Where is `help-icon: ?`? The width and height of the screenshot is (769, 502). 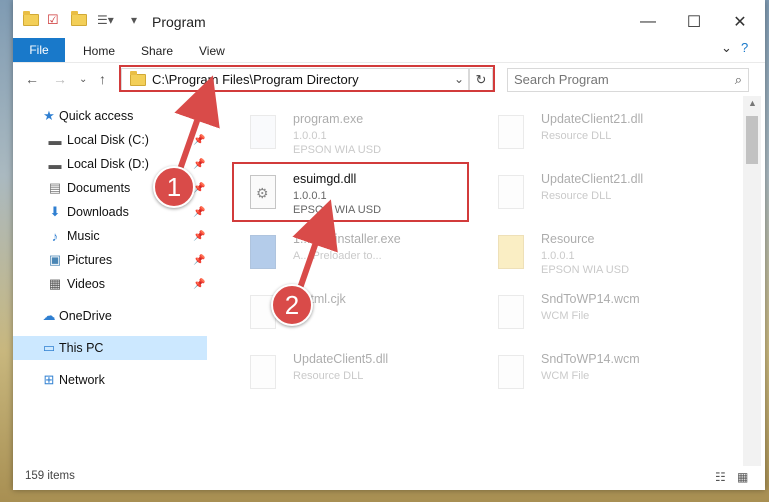 help-icon: ? is located at coordinates (744, 47).